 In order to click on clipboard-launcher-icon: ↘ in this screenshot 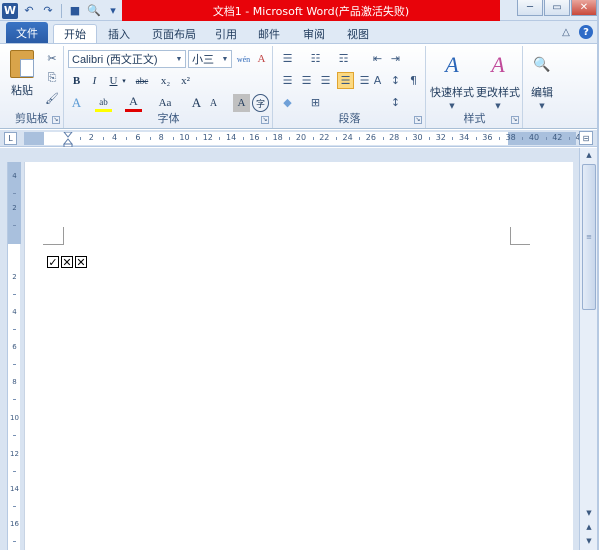, I will do `click(56, 120)`.